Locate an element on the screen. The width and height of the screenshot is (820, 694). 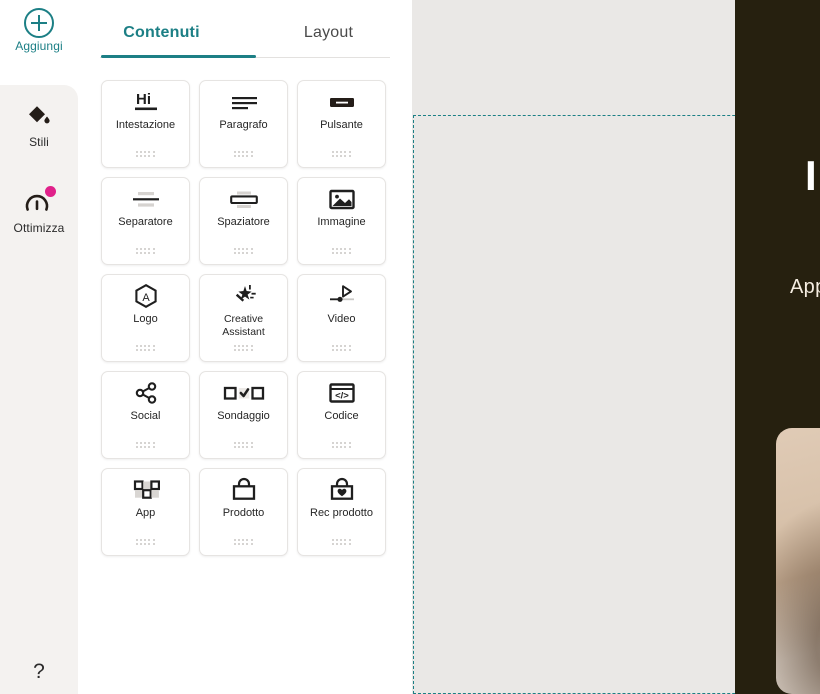
svg-text: A is located at coordinates (146, 298).